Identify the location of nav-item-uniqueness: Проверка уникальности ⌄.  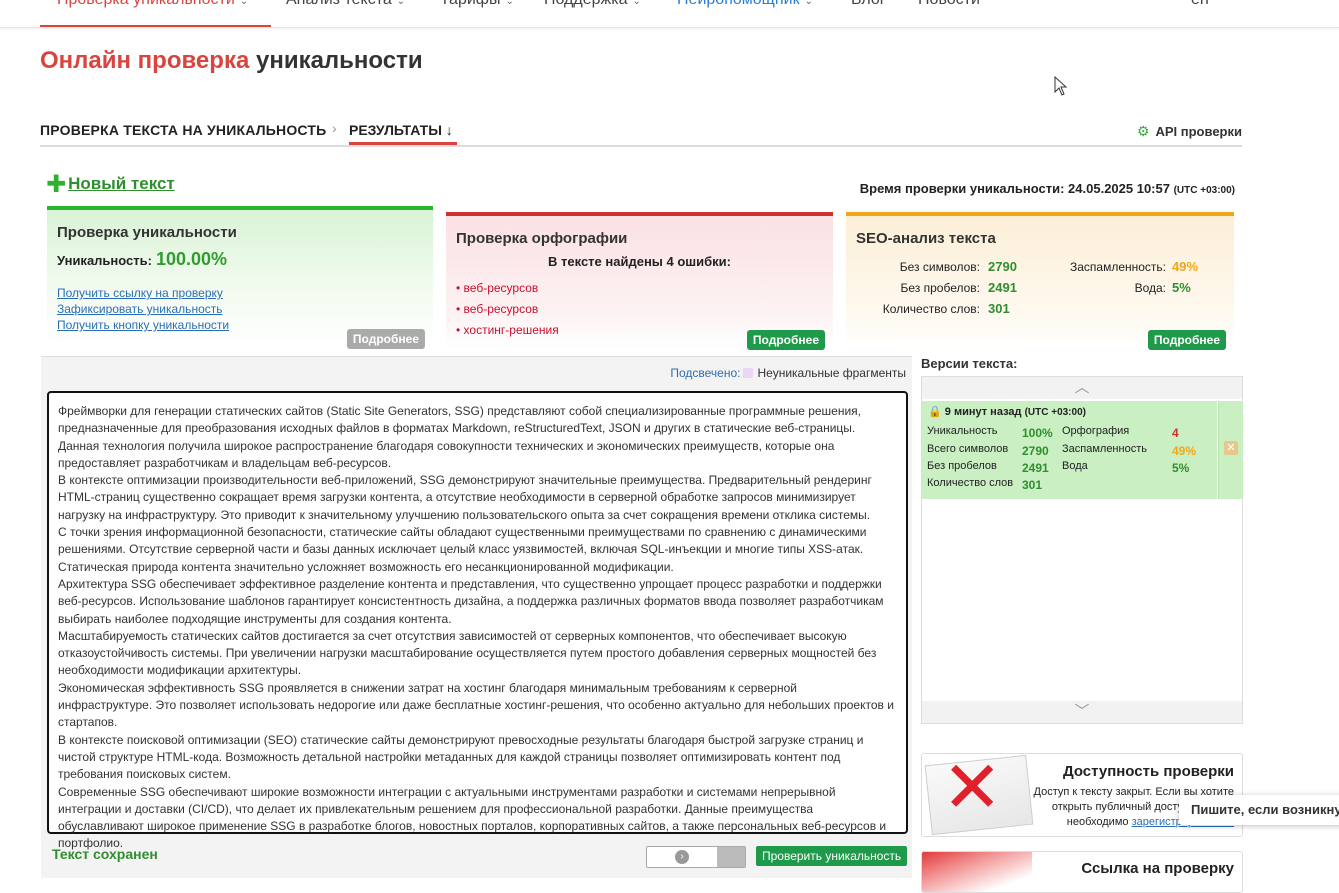
(152, 4).